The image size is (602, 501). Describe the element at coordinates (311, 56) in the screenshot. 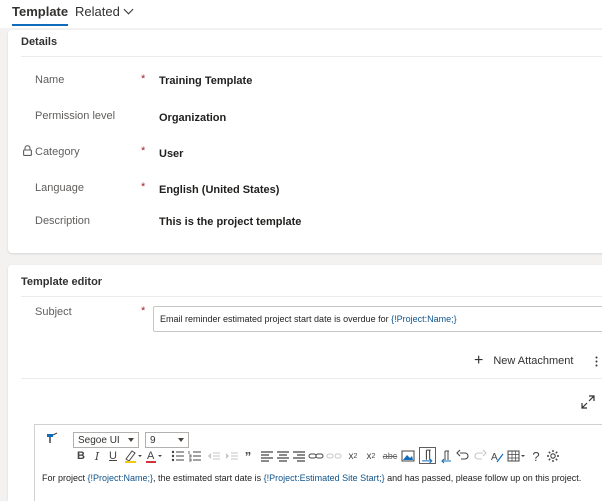

I see `details-divider` at that location.